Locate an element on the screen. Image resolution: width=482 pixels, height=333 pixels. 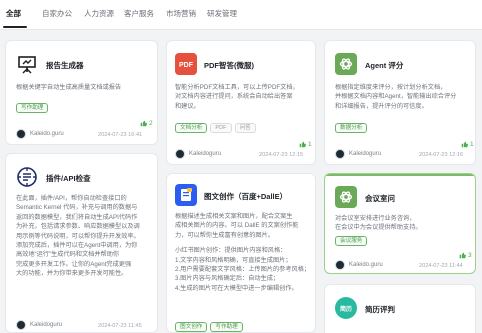
card-timestamp: 2024-07-23 12:15 is located at coordinates (281, 155).